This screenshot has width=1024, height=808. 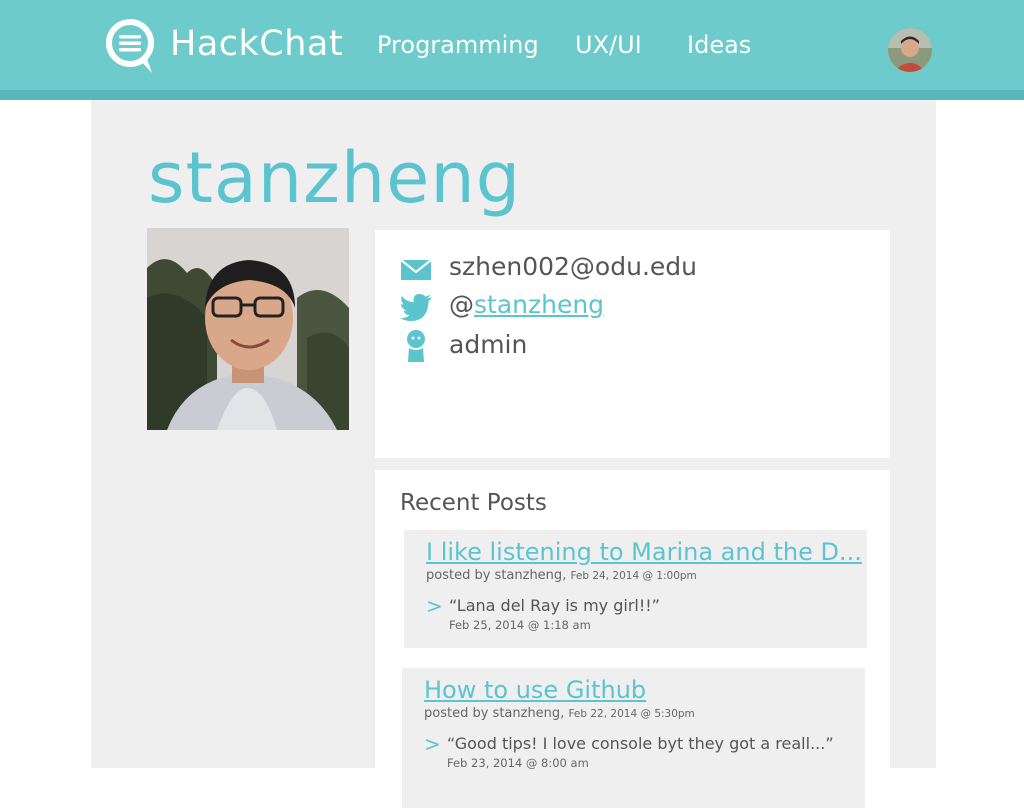 I want to click on twitter-text: @stanzheng, so click(x=526, y=304).